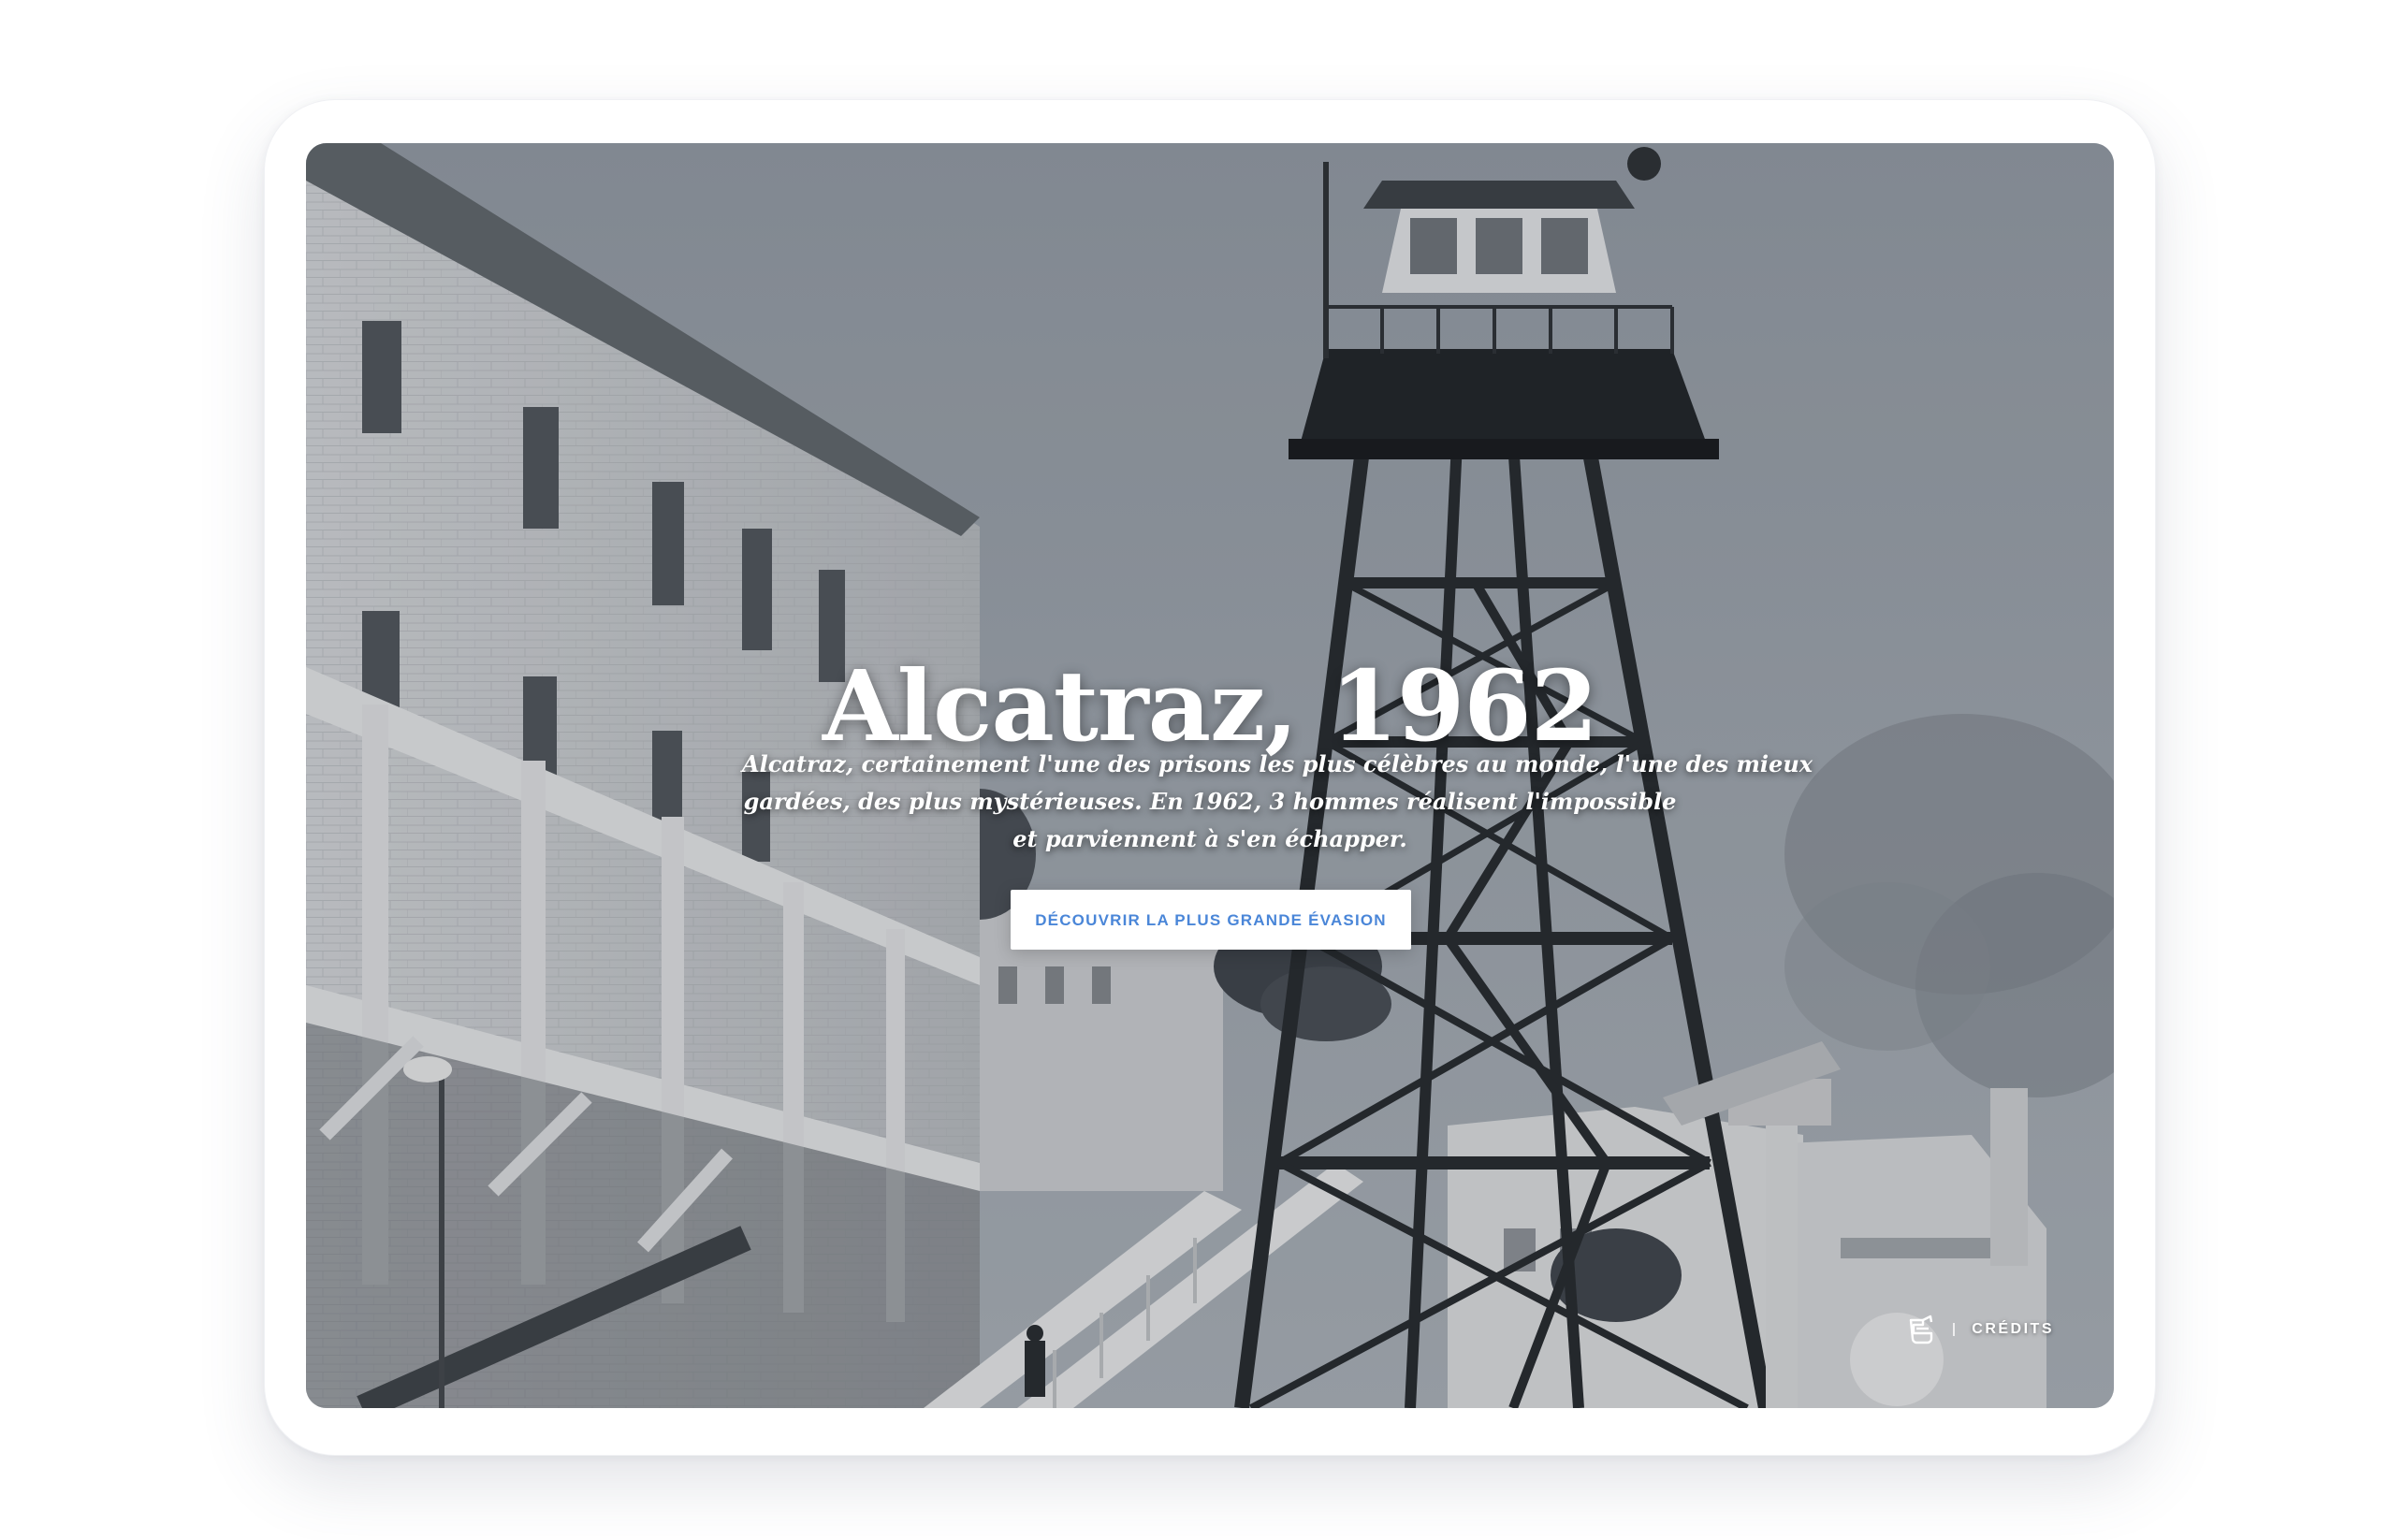 This screenshot has height=1540, width=2403. Describe the element at coordinates (1210, 705) in the screenshot. I see `page-title: Alcatraz, 1962` at that location.